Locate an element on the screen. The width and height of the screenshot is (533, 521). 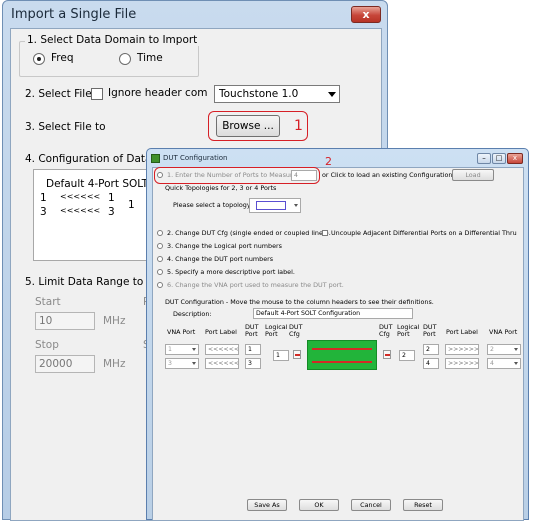
stop-unit: MHz is located at coordinates (114, 364).